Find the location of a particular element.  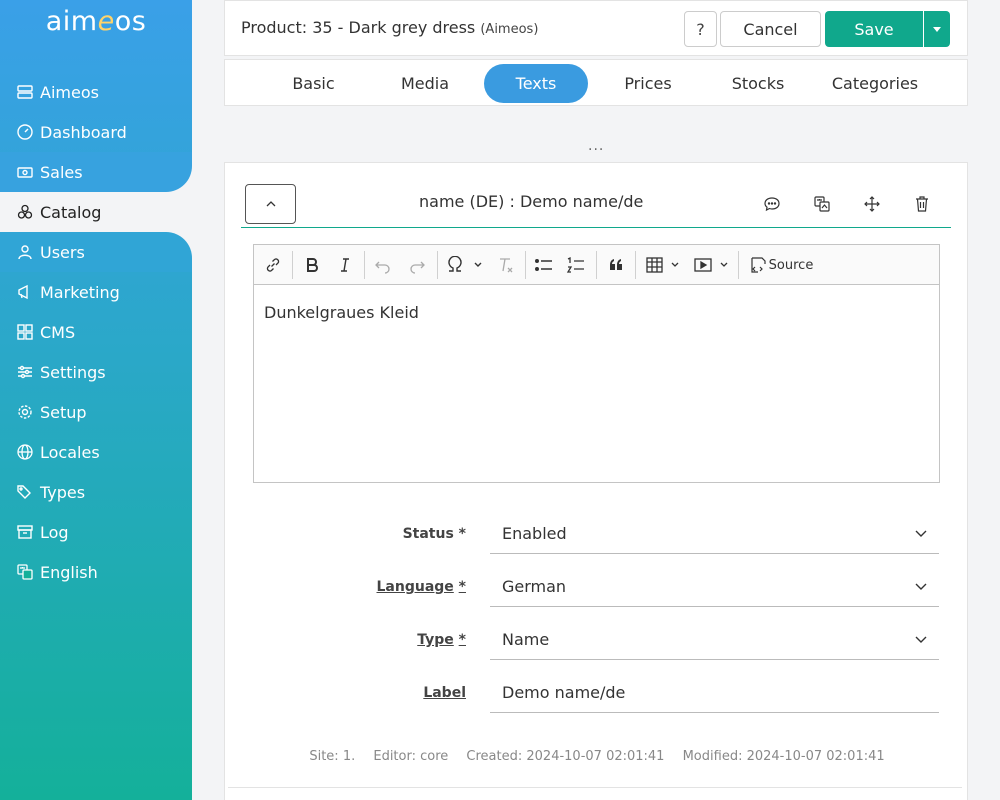

sidebar-item-sales: Sales is located at coordinates (96, 172).